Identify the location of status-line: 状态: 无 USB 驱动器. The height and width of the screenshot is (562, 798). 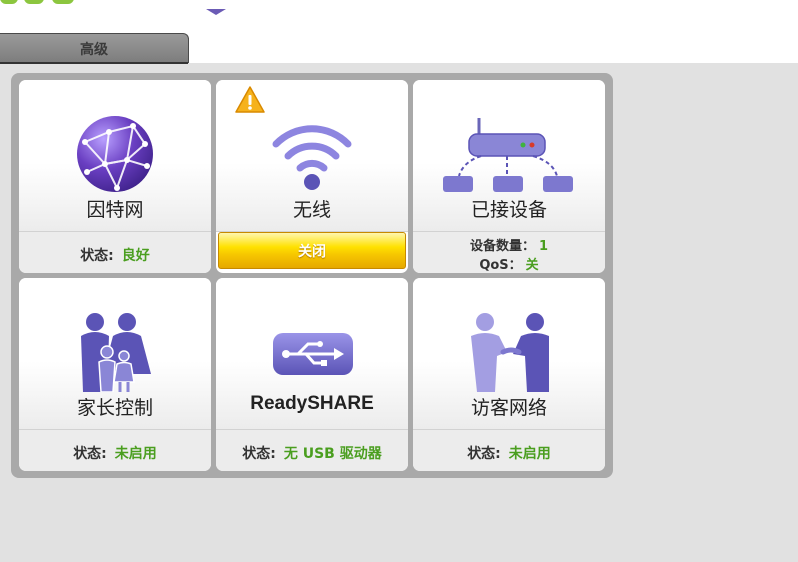
(312, 453).